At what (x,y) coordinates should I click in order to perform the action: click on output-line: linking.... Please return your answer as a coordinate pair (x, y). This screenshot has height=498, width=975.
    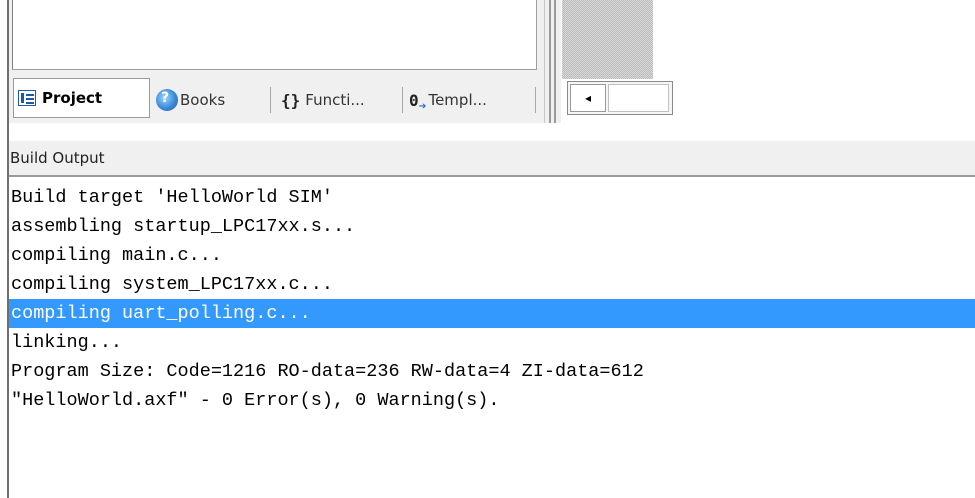
    Looking at the image, I should click on (492, 342).